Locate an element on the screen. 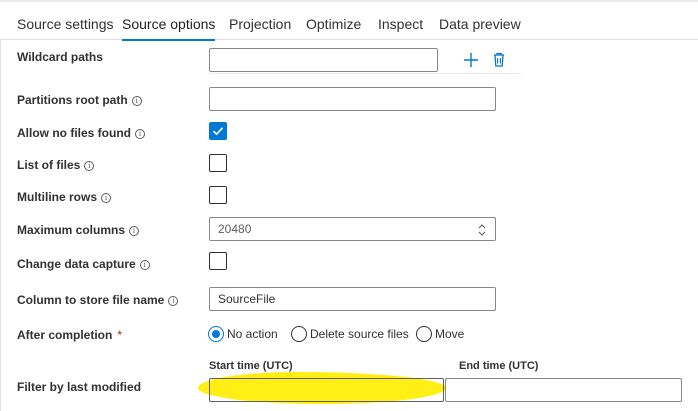  tab-projection: Projection is located at coordinates (260, 20).